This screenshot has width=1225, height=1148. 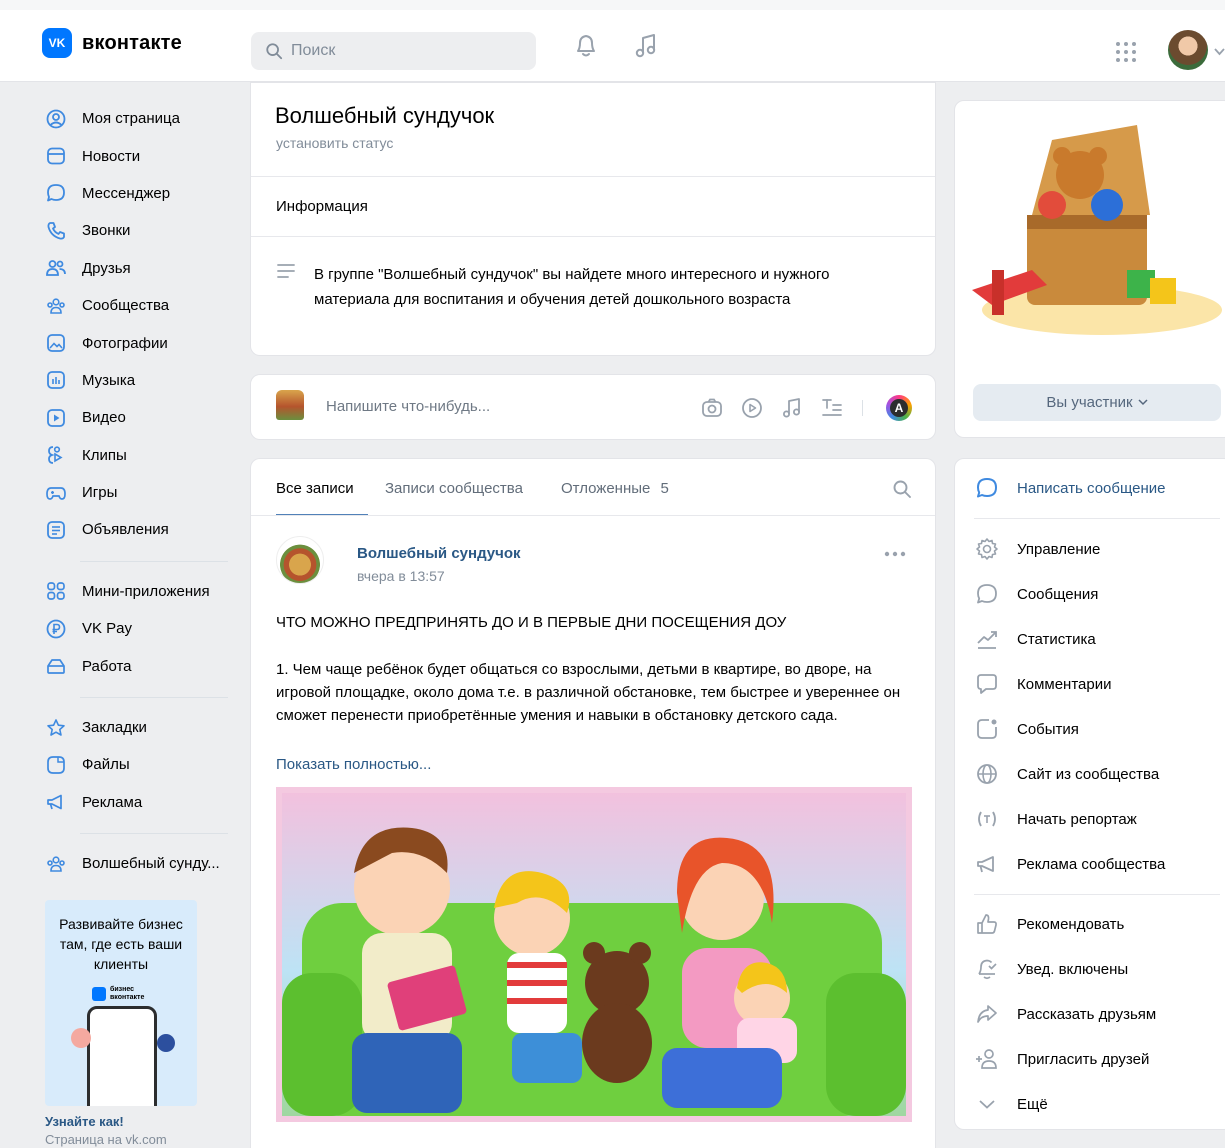 What do you see at coordinates (136, 802) in the screenshot?
I see `sidebar-item-advertising: Реклама` at bounding box center [136, 802].